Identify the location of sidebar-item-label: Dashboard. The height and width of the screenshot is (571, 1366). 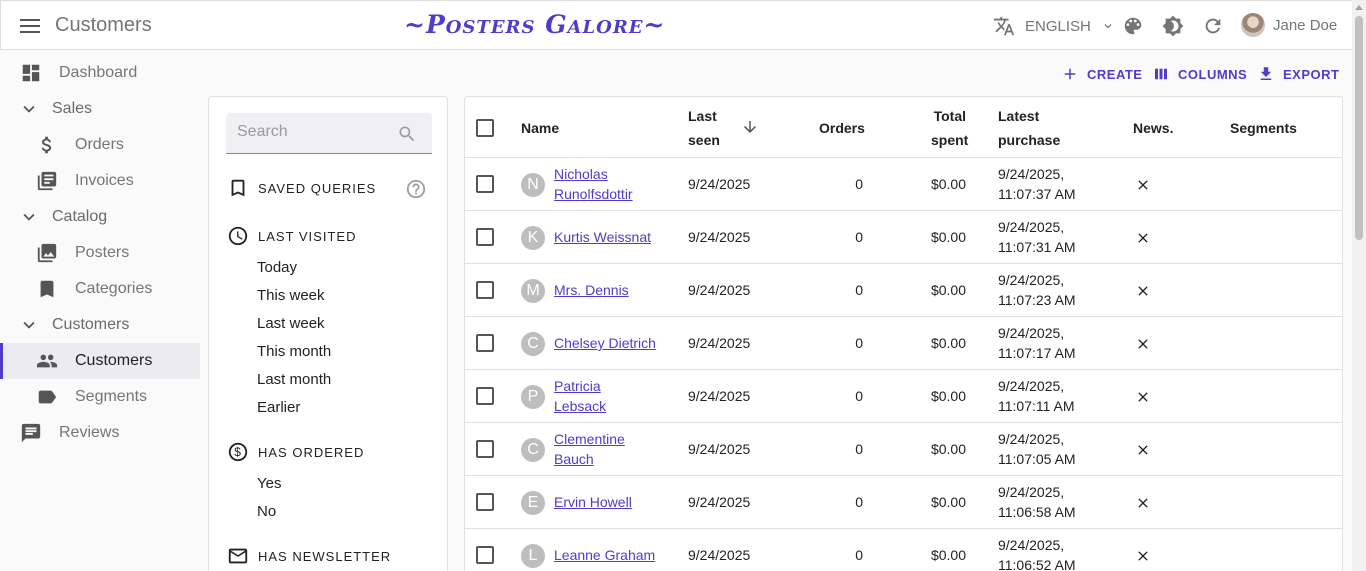
(98, 72).